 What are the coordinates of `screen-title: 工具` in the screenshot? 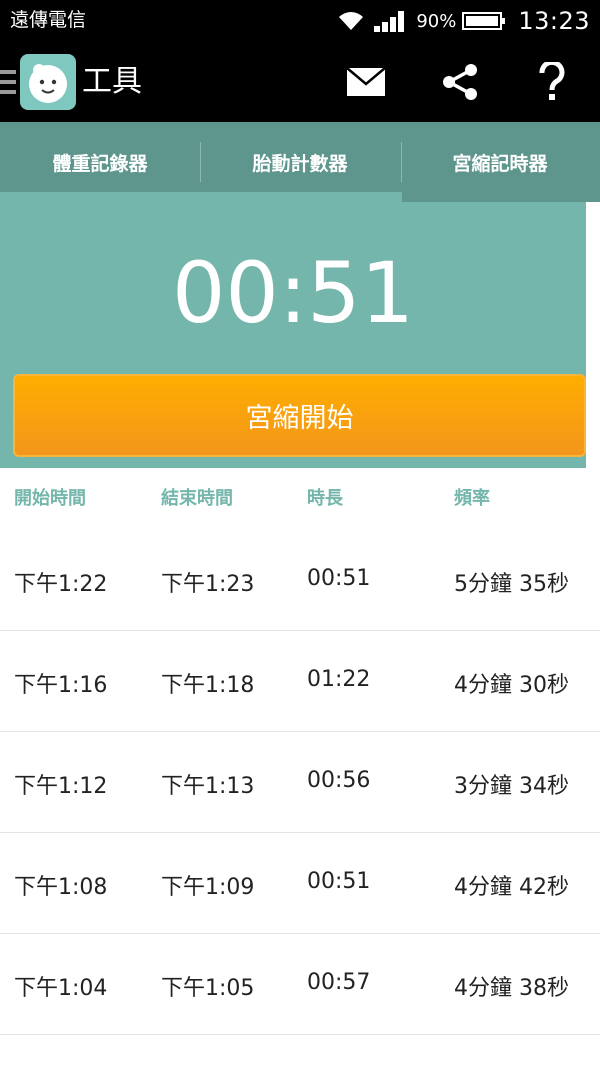 It's located at (112, 81).